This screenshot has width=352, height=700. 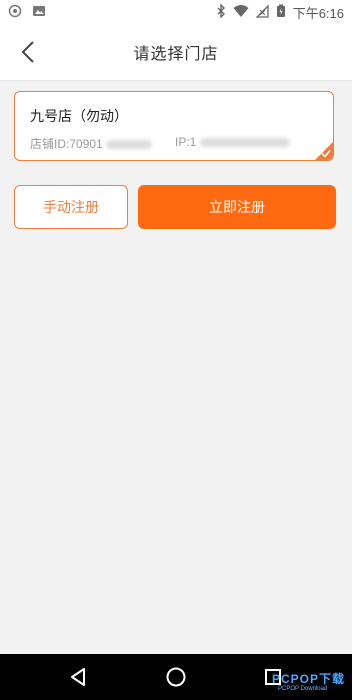 I want to click on store-card: 九号店（勿动） 店铺ID:70901 IP:1, so click(x=174, y=126).